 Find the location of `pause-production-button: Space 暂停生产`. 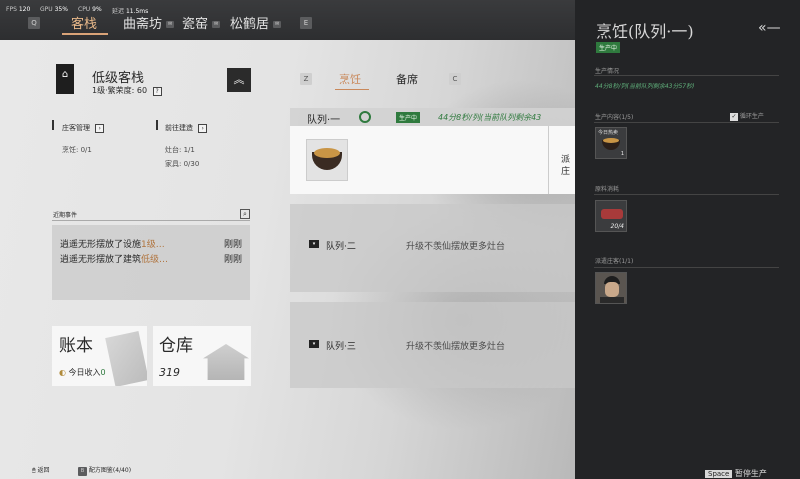

pause-production-button: Space 暂停生产 is located at coordinates (736, 473).